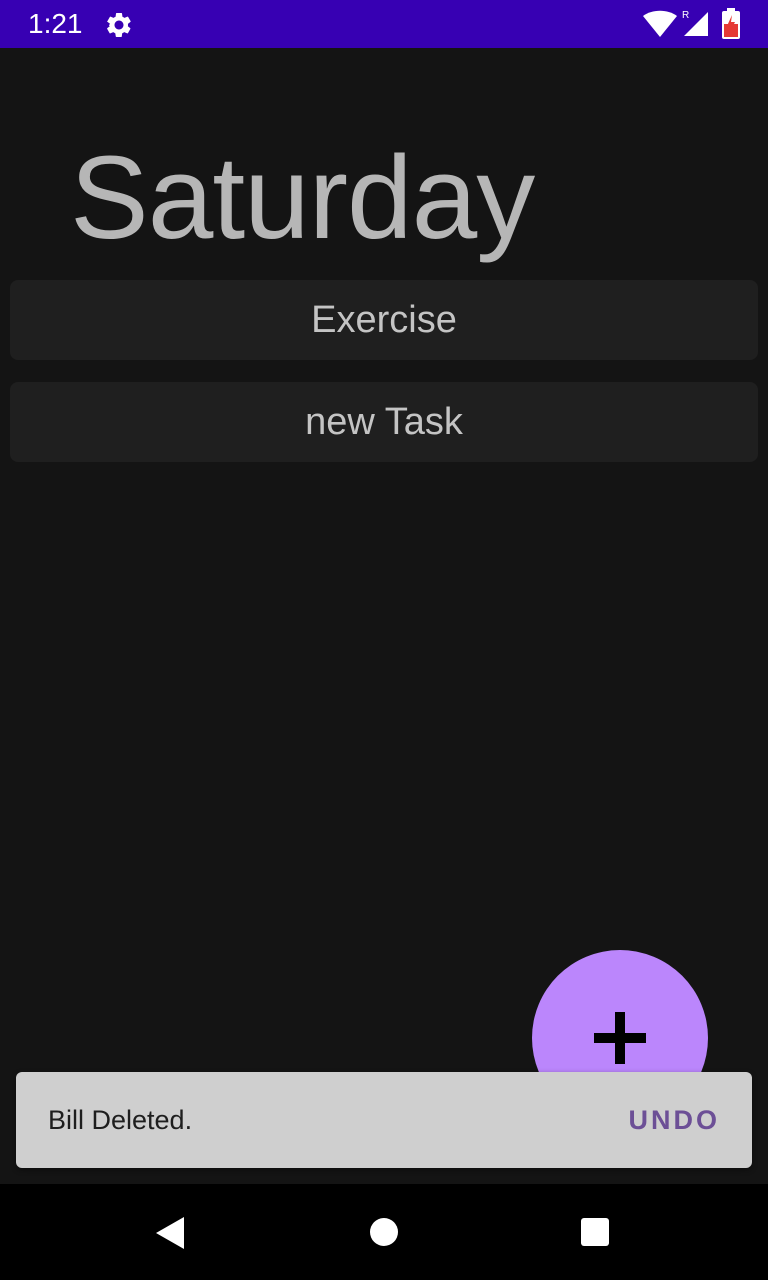 This screenshot has height=1280, width=768. Describe the element at coordinates (384, 24) in the screenshot. I see `status-bar: 1:21 R` at that location.